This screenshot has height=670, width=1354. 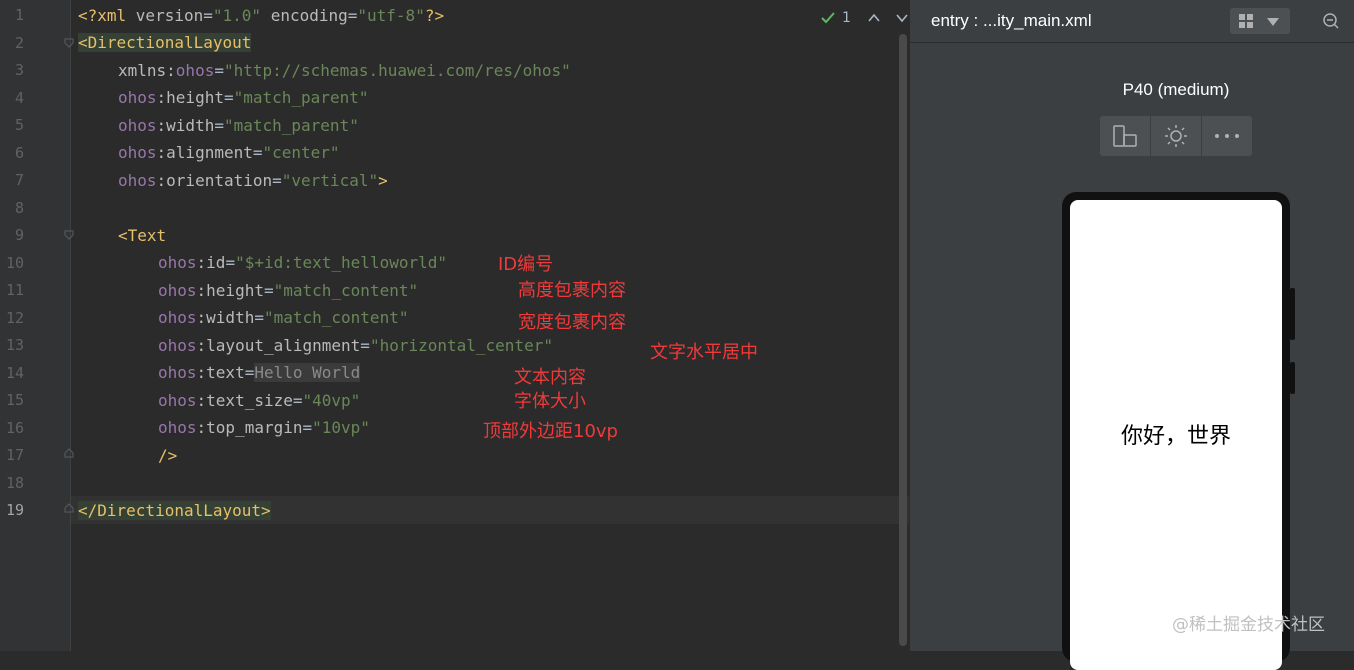 I want to click on check-icon, so click(x=828, y=18).